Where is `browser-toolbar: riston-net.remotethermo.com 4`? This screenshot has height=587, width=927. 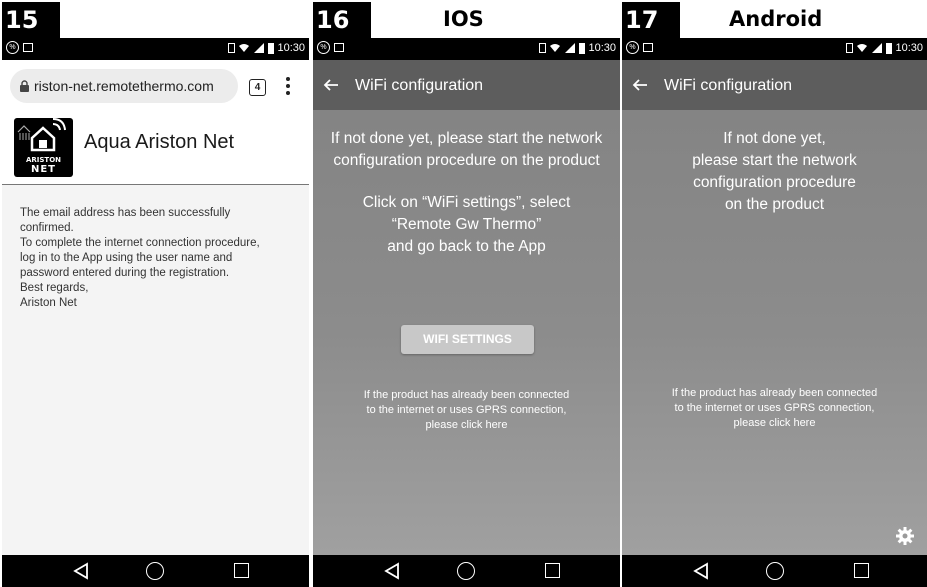
browser-toolbar: riston-net.remotethermo.com 4 is located at coordinates (155, 86).